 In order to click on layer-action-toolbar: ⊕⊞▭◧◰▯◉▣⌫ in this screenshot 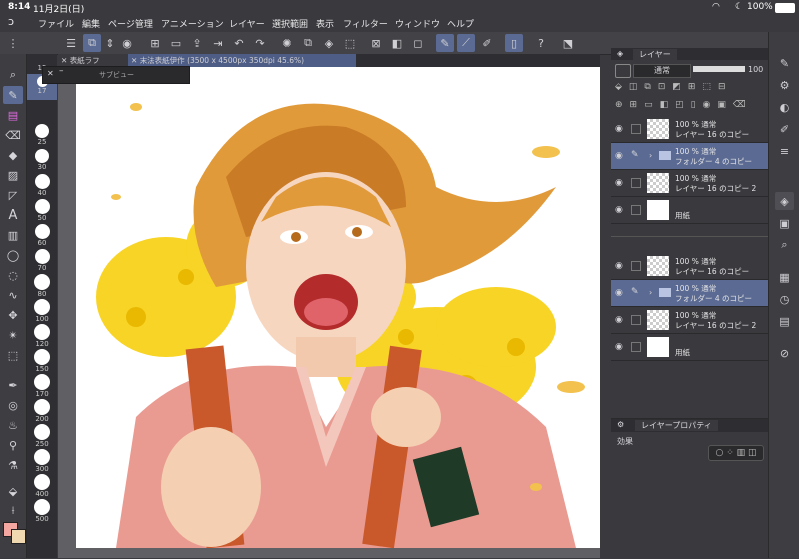, I will do `click(690, 106)`.